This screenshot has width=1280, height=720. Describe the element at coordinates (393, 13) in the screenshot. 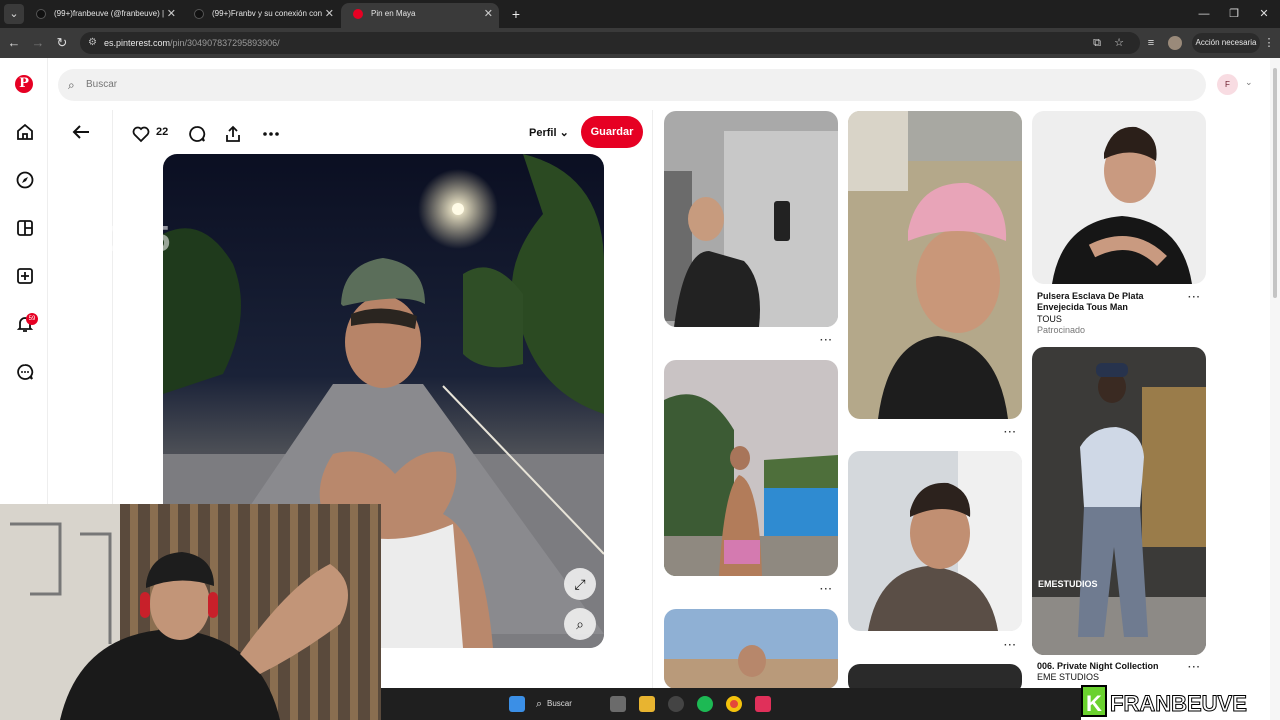

I see `tab-title: Pin en Maya` at that location.